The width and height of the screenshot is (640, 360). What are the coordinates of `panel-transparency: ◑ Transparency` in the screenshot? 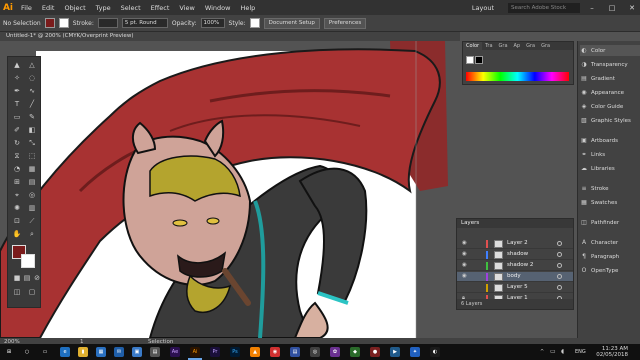 It's located at (610, 64).